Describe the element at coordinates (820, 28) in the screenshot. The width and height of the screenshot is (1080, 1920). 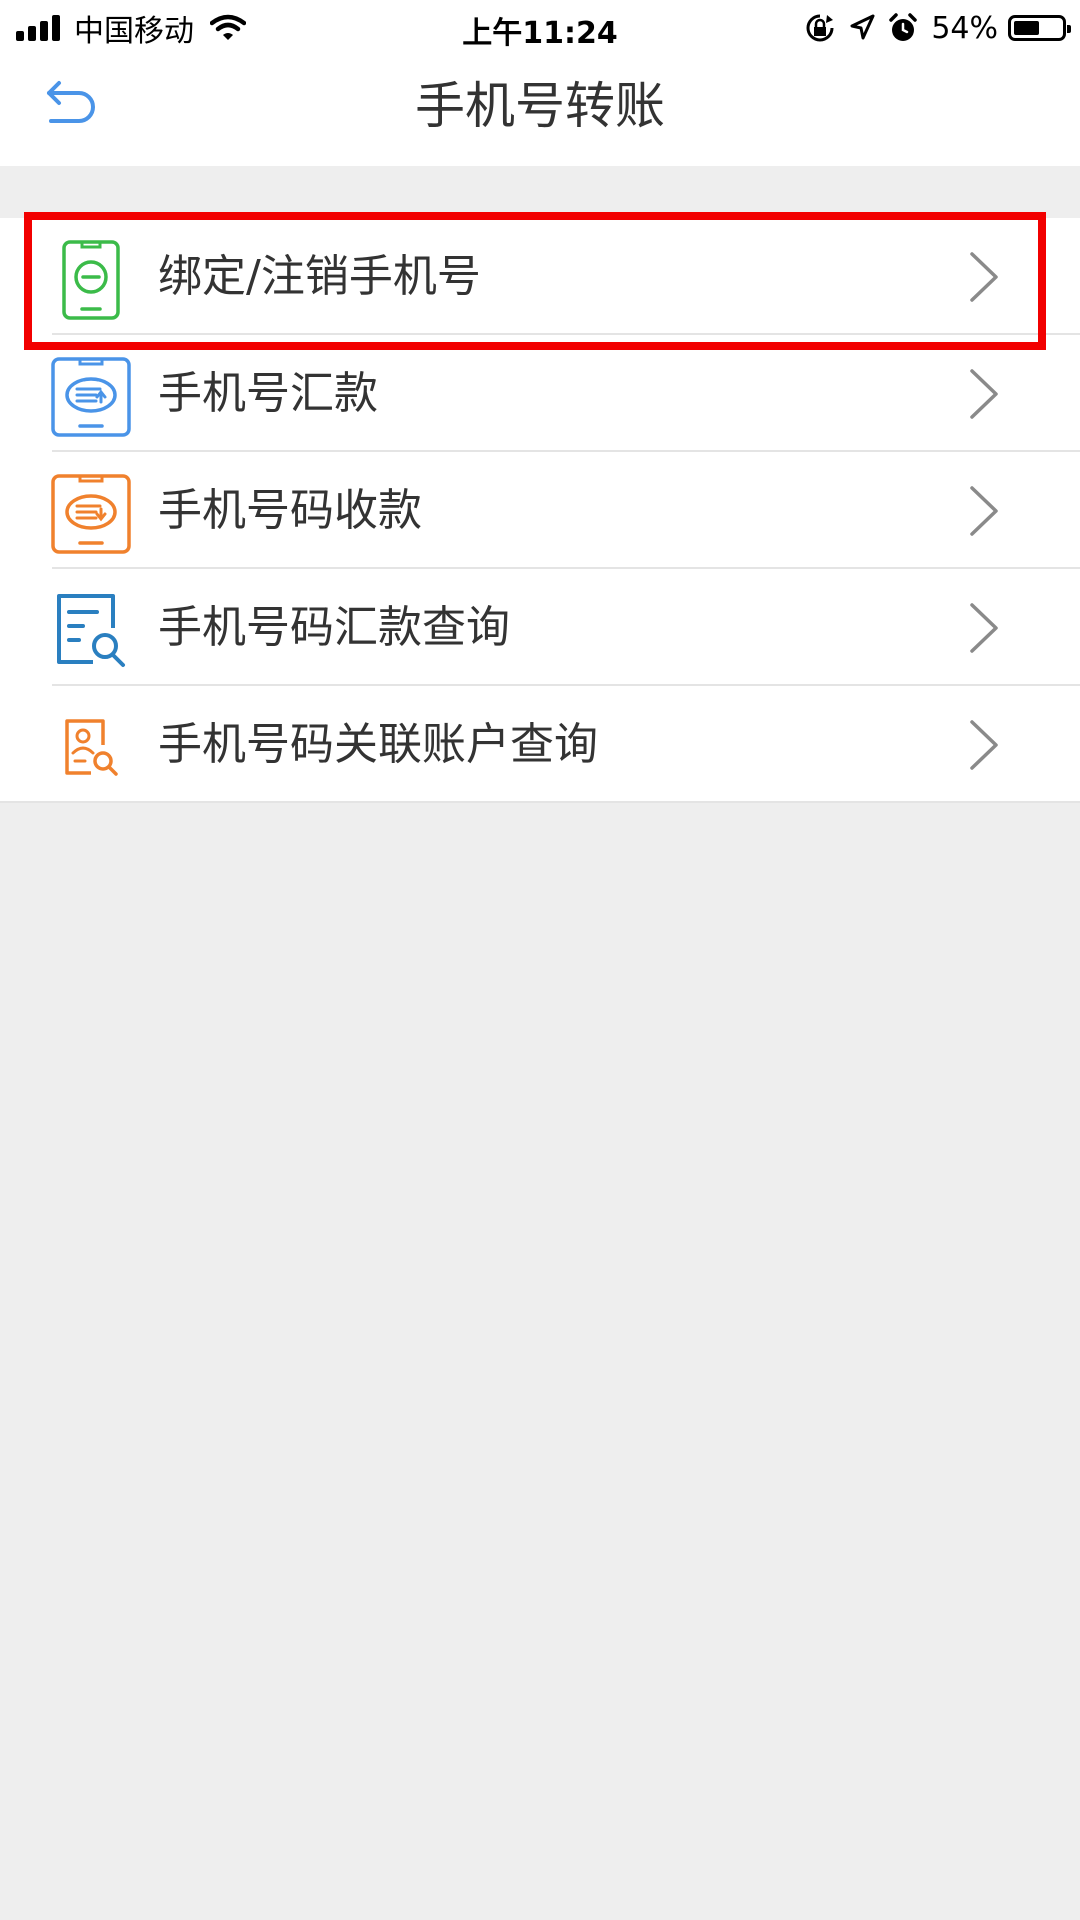
I see `orientation-lock-icon` at that location.